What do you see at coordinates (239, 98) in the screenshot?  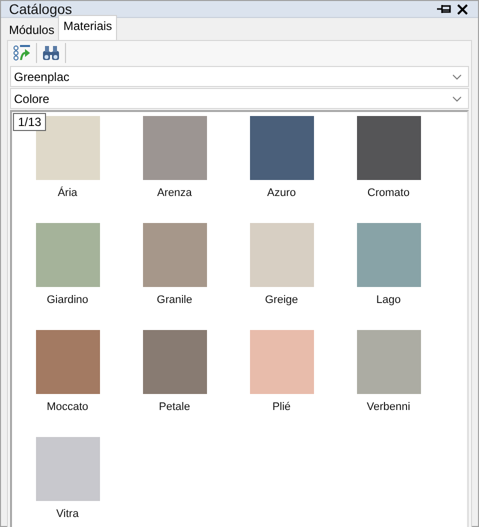 I see `dropdown: Colore` at bounding box center [239, 98].